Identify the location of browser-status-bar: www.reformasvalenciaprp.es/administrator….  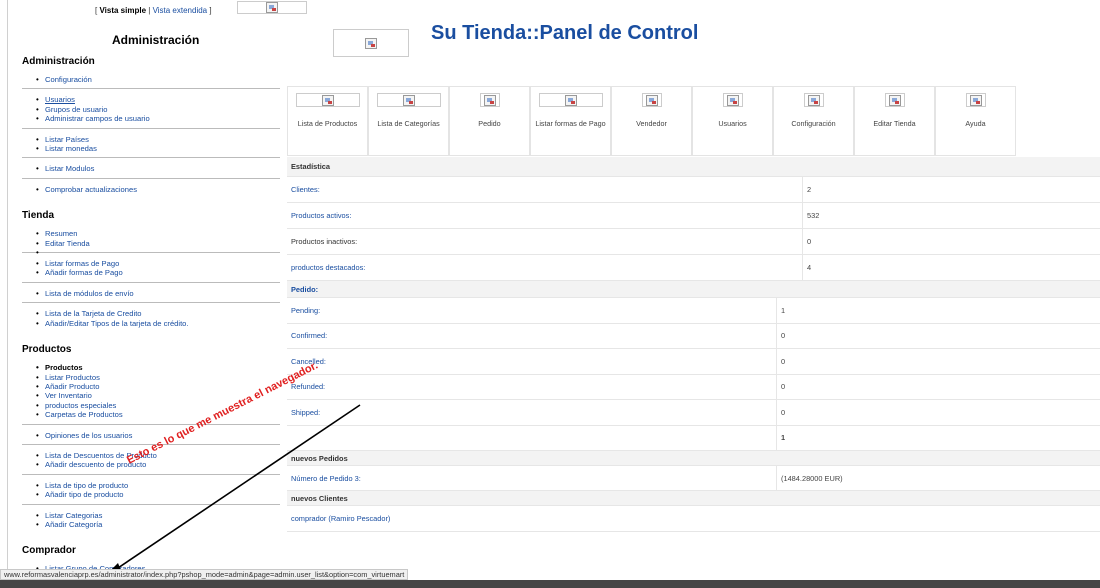
(204, 574).